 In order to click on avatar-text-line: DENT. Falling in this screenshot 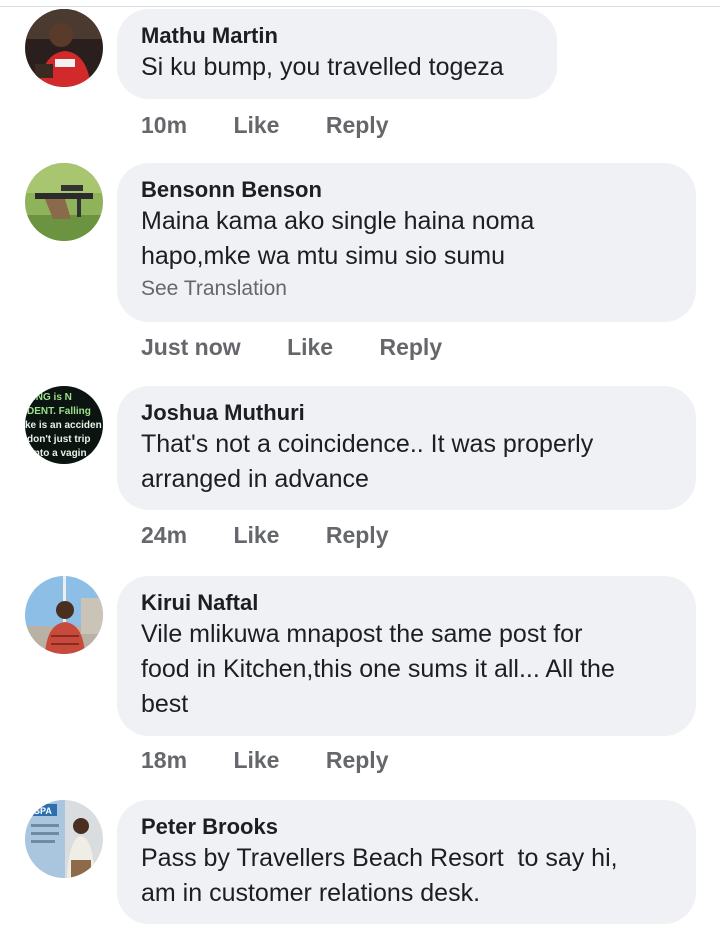, I will do `click(59, 411)`.